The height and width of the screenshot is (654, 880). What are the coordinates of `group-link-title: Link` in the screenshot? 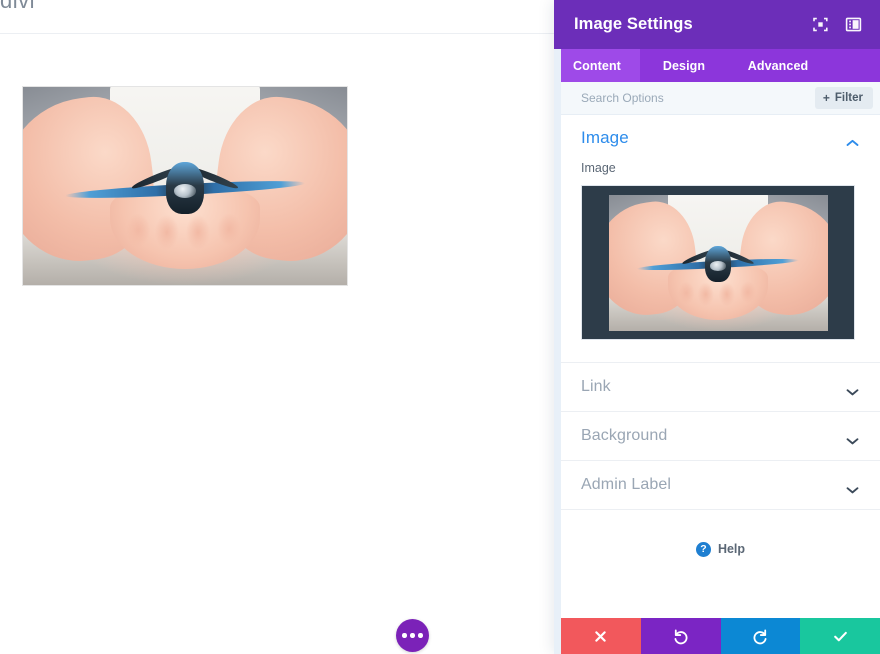 It's located at (596, 386).